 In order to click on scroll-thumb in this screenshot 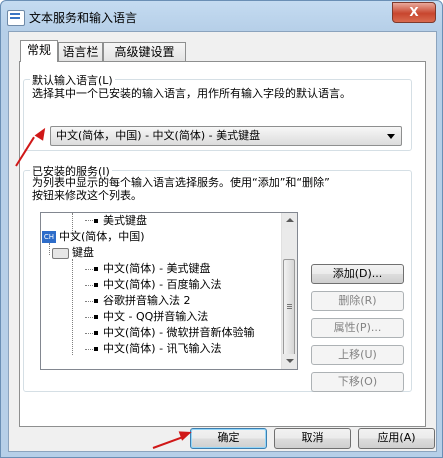, I will do `click(289, 308)`.